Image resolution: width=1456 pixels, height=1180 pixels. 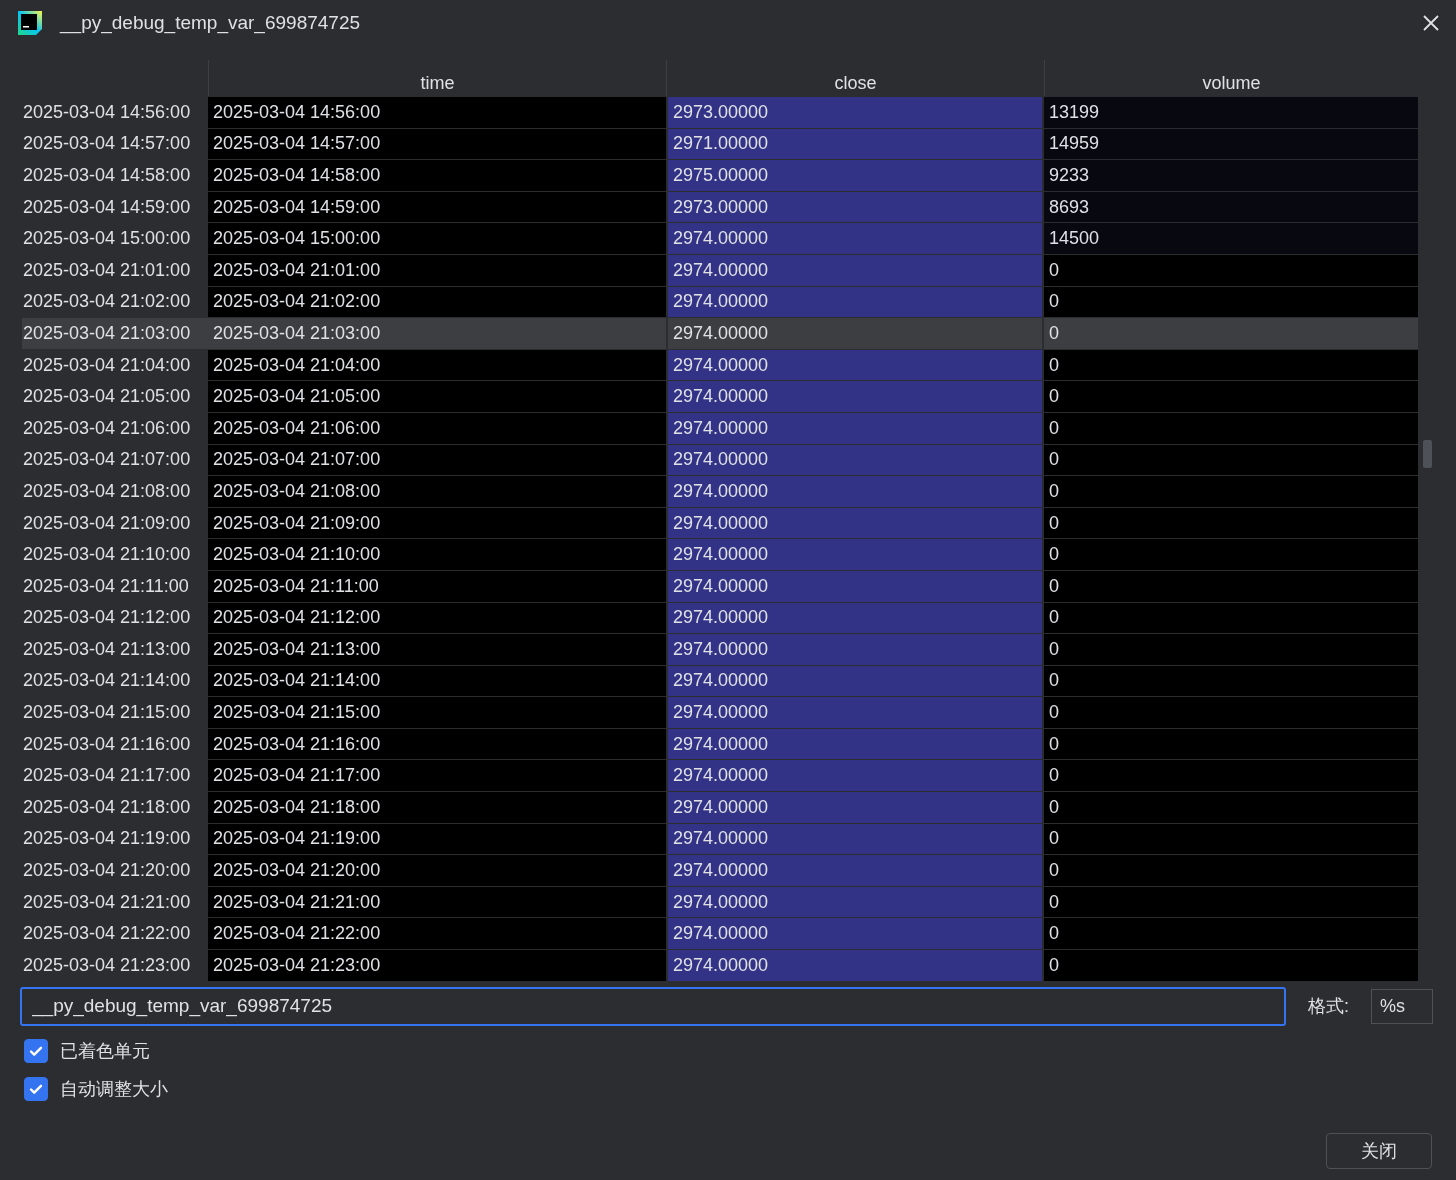 What do you see at coordinates (105, 1050) in the screenshot?
I see `checkbox-label: 已着色单元` at bounding box center [105, 1050].